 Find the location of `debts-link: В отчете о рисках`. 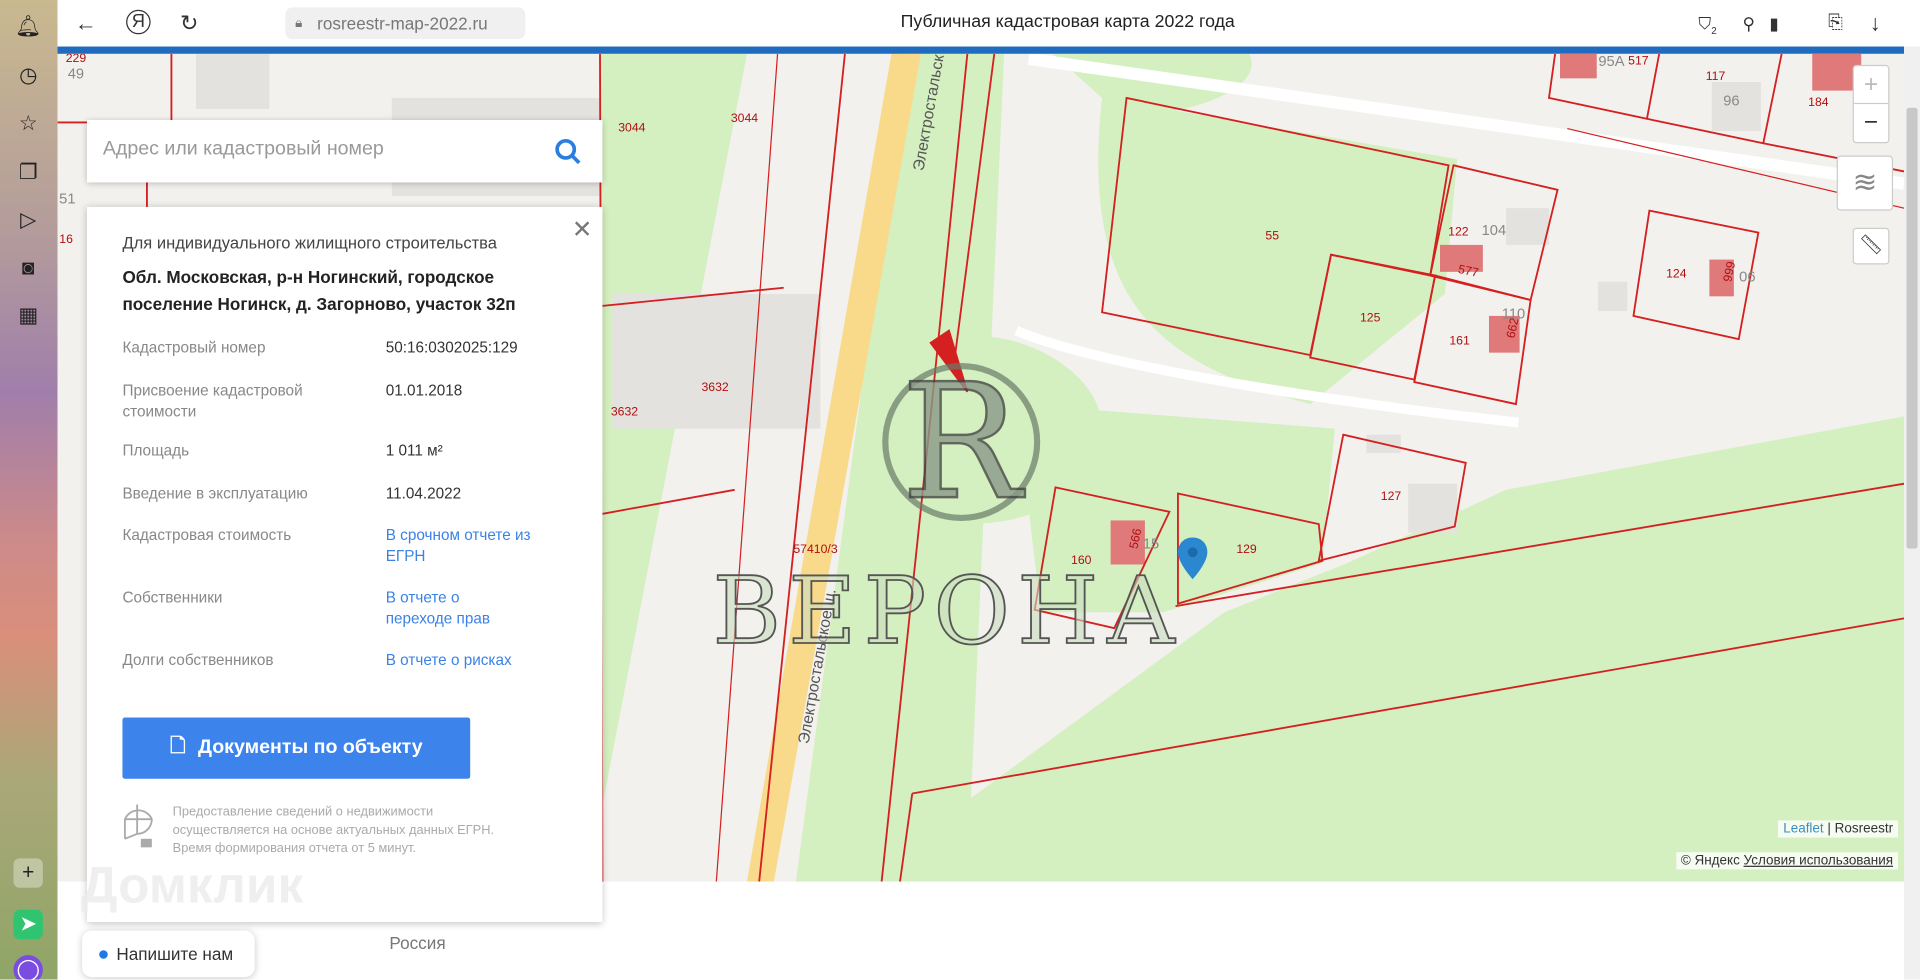

debts-link: В отчете о рисках is located at coordinates (449, 660).